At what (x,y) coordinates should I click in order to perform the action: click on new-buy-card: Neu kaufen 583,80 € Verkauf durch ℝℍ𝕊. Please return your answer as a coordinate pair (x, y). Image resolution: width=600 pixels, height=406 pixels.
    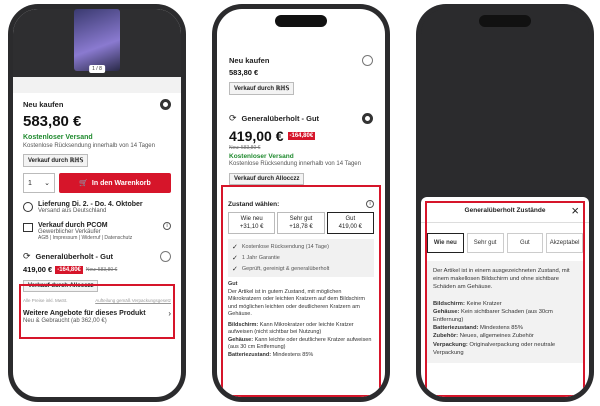
    Looking at the image, I should click on (301, 75).